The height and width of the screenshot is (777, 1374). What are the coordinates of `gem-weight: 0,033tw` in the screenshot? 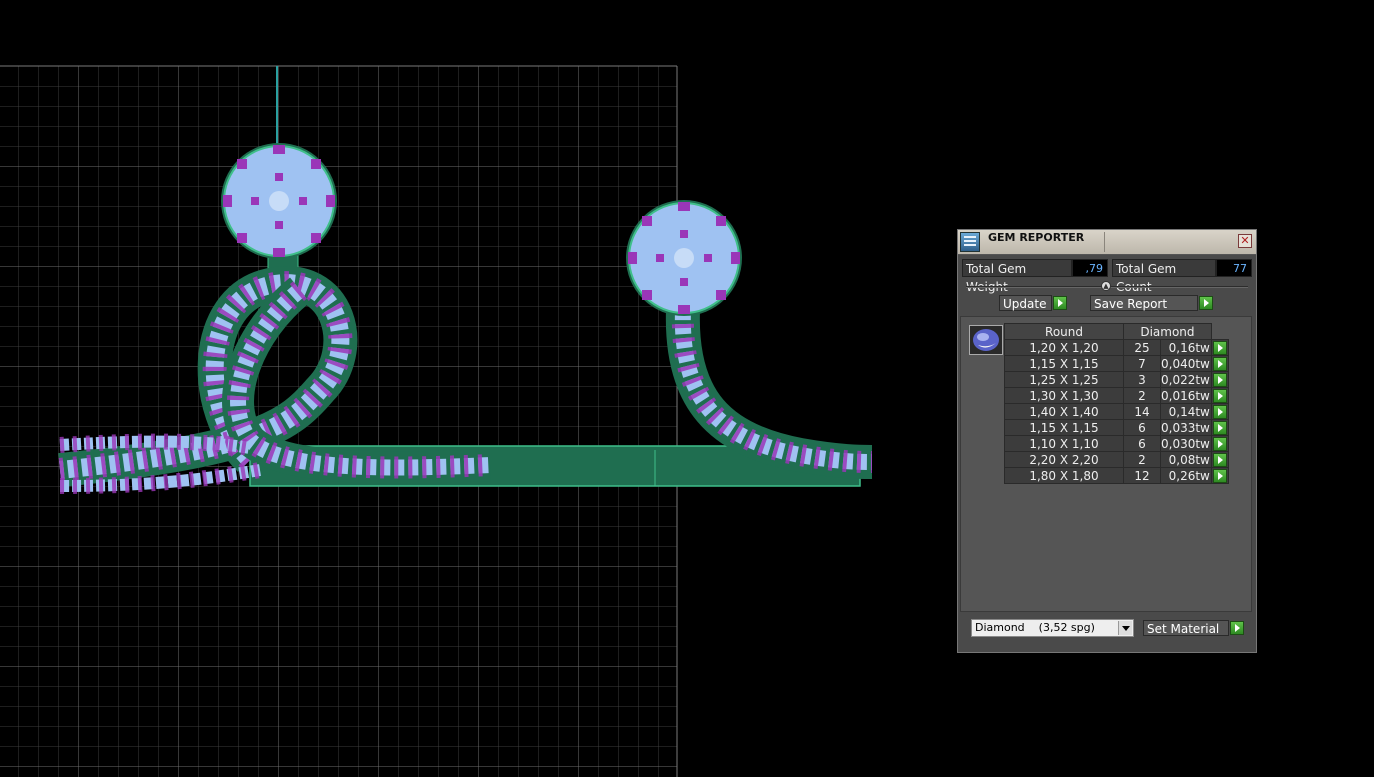 It's located at (1186, 427).